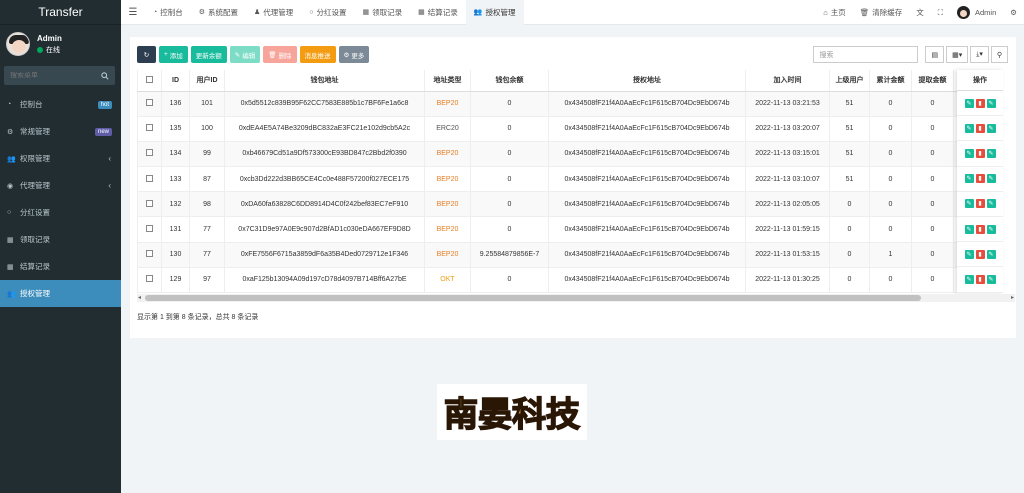 This screenshot has width=1024, height=493. Describe the element at coordinates (149, 81) in the screenshot. I see `select-all-checkbox` at that location.